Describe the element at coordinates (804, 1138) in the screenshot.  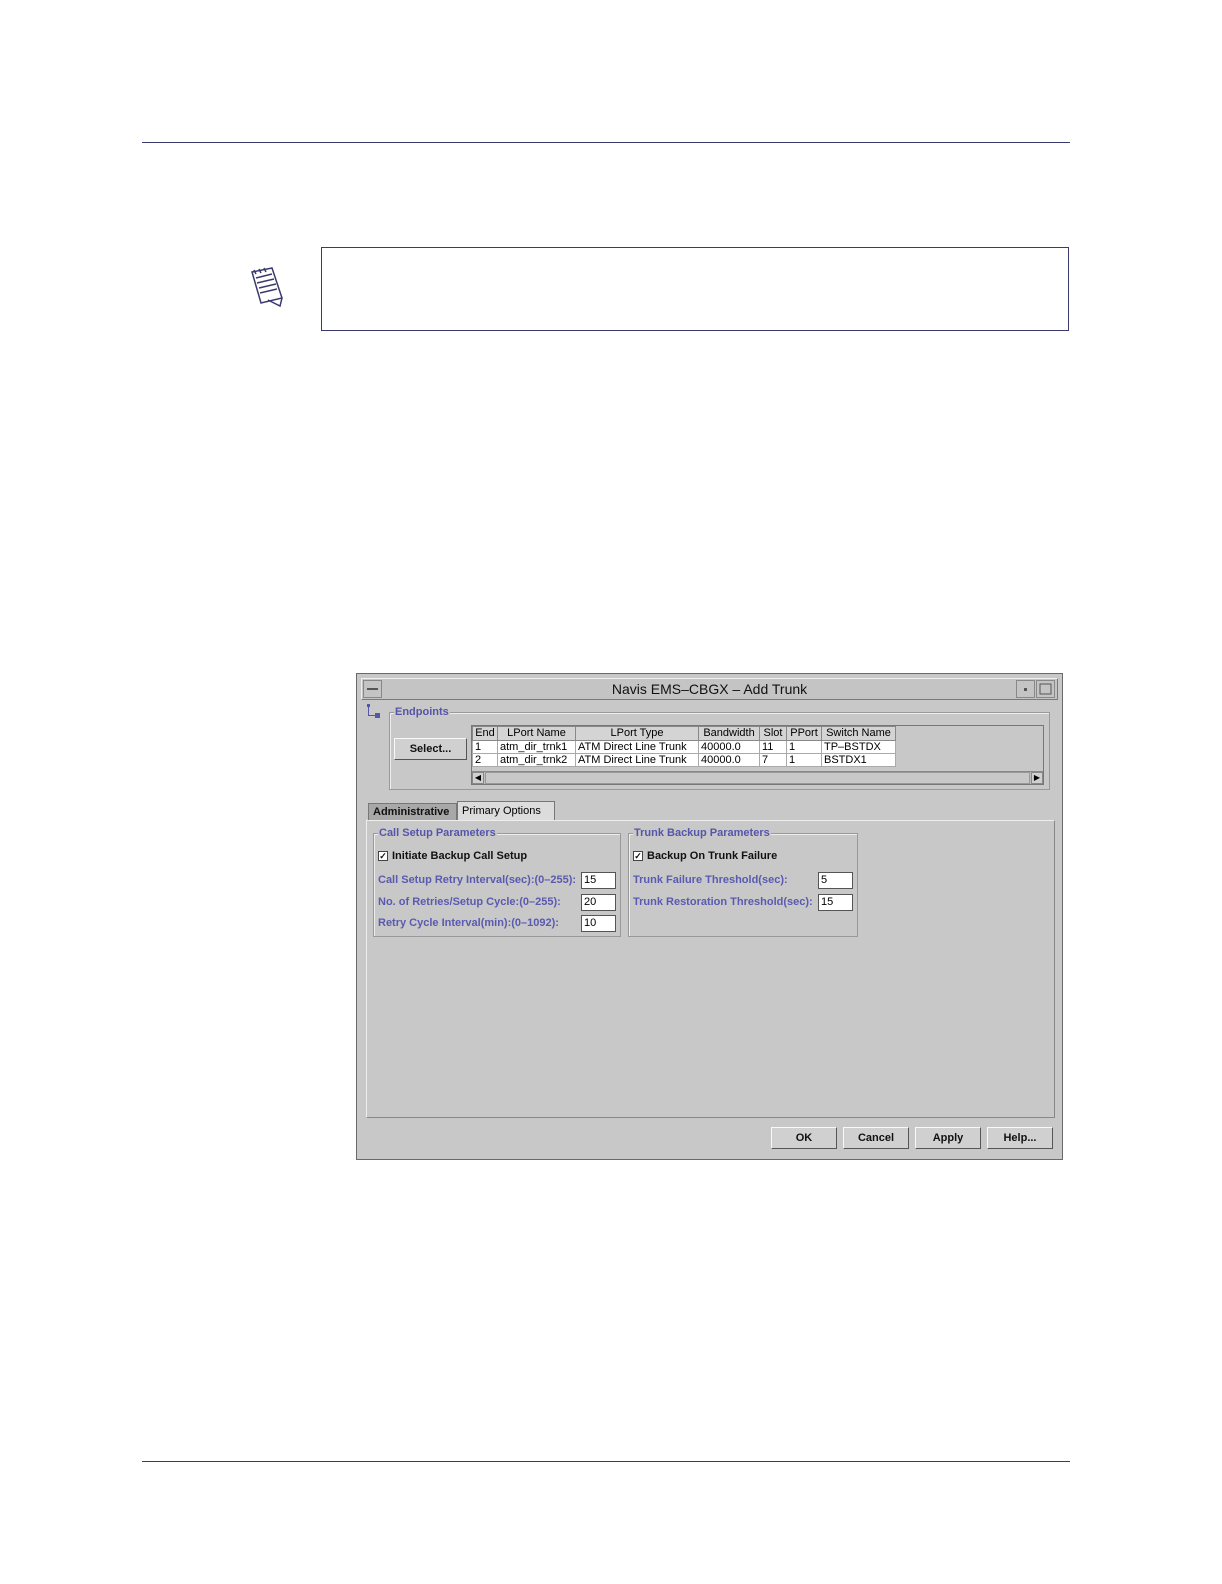
I see `ok-button: OK` at that location.